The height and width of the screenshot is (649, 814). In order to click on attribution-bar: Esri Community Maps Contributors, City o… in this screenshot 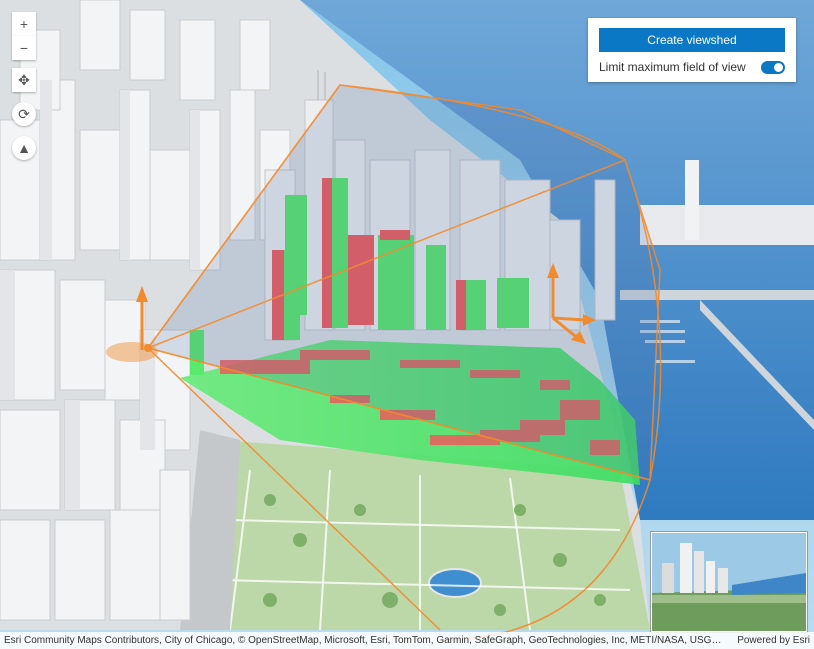, I will do `click(407, 640)`.